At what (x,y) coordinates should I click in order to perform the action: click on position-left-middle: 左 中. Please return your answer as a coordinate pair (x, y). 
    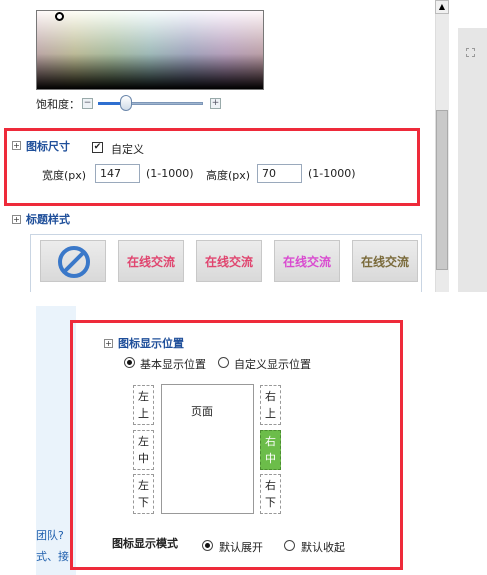
    Looking at the image, I should click on (143, 450).